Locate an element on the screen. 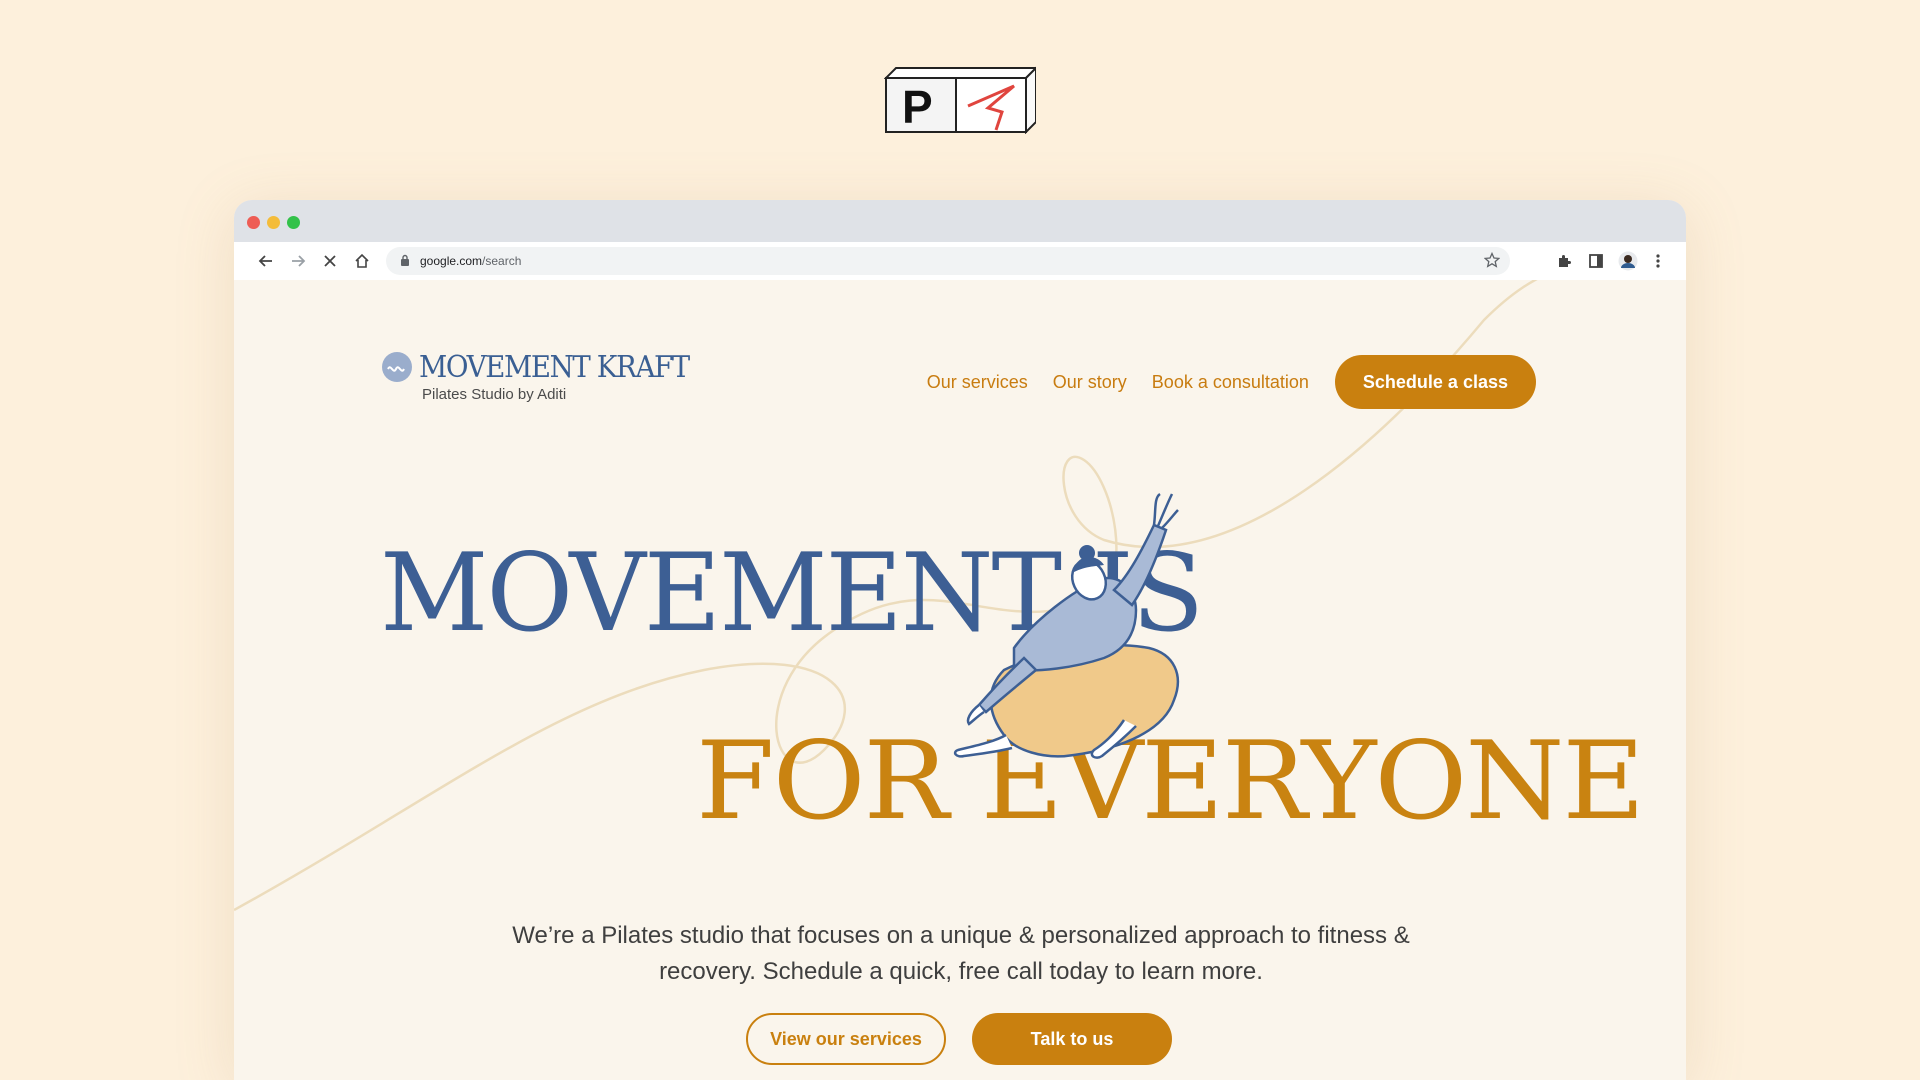 This screenshot has width=1920, height=1080. home-icon is located at coordinates (362, 261).